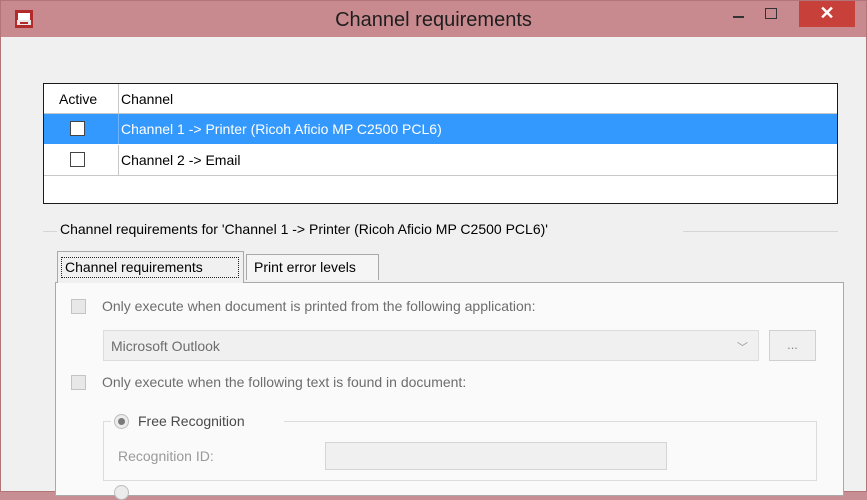 This screenshot has width=867, height=500. I want to click on free-recognition-label: Free Recognition, so click(191, 421).